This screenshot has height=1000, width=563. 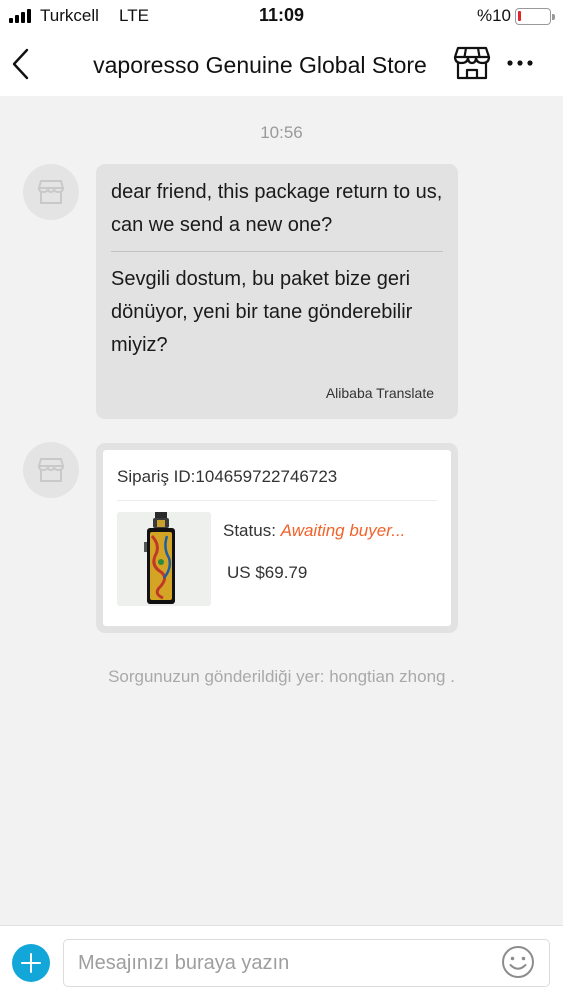 I want to click on add-attachment-button, so click(x=31, y=963).